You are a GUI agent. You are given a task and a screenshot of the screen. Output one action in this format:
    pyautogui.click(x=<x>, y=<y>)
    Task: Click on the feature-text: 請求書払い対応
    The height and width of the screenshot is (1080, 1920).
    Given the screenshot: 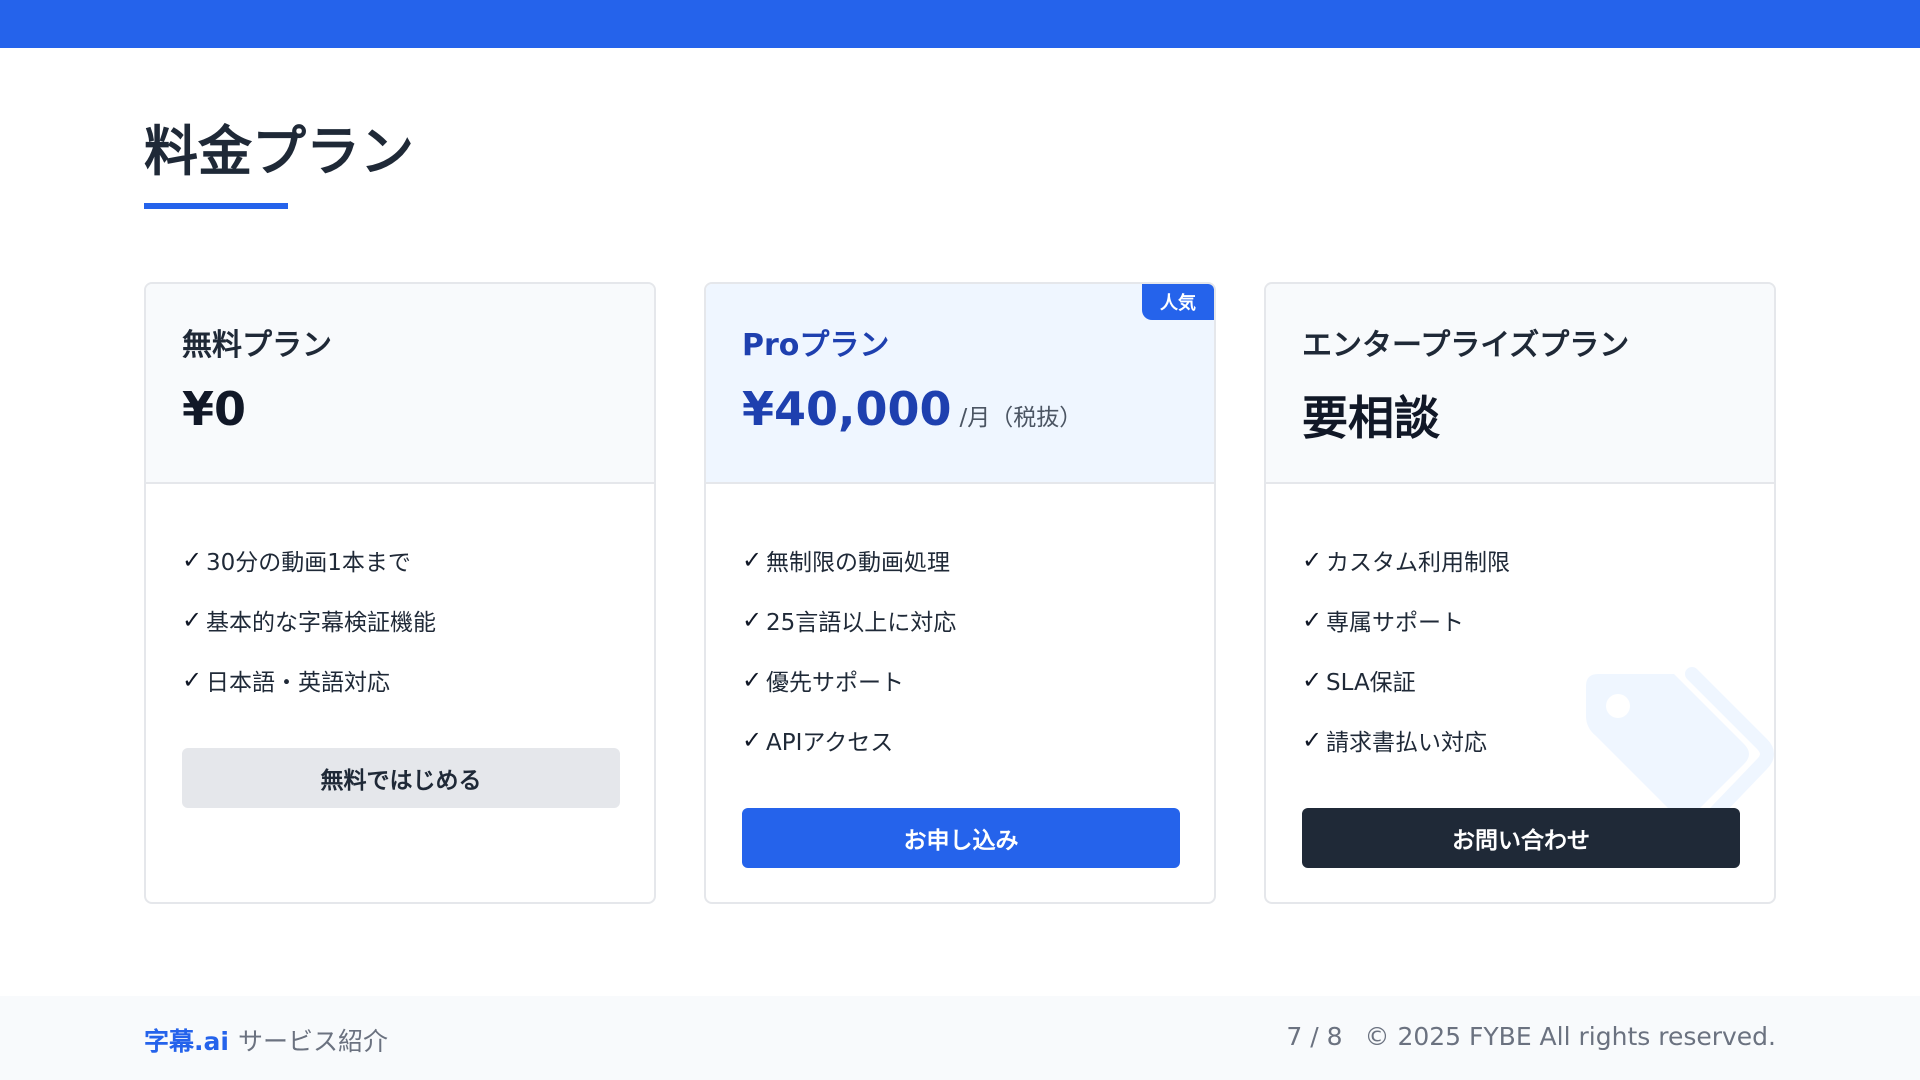 What is the action you would take?
    pyautogui.click(x=1406, y=743)
    